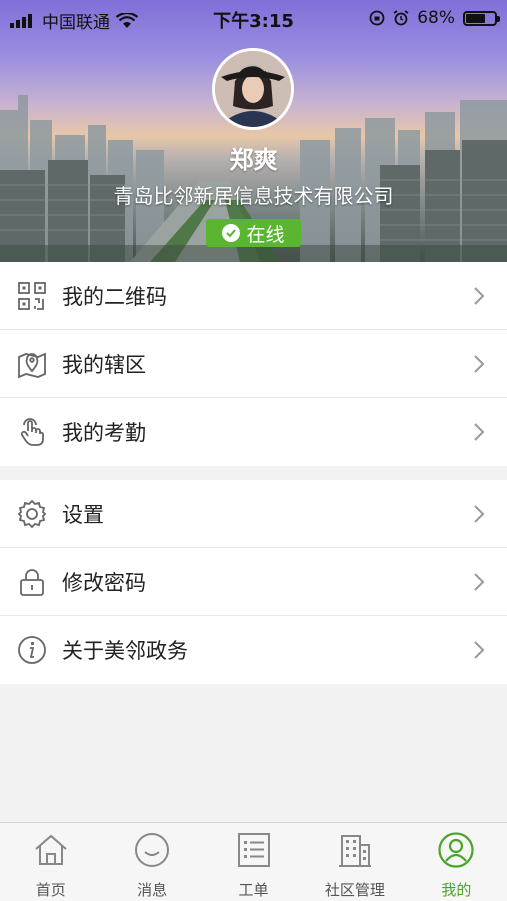 The width and height of the screenshot is (507, 901). I want to click on message-icon, so click(152, 850).